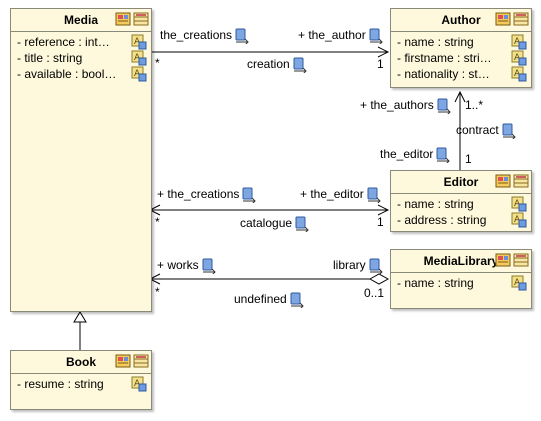 This screenshot has width=541, height=421. Describe the element at coordinates (82, 384) in the screenshot. I see `book-attr-resume: - resume : string A` at that location.